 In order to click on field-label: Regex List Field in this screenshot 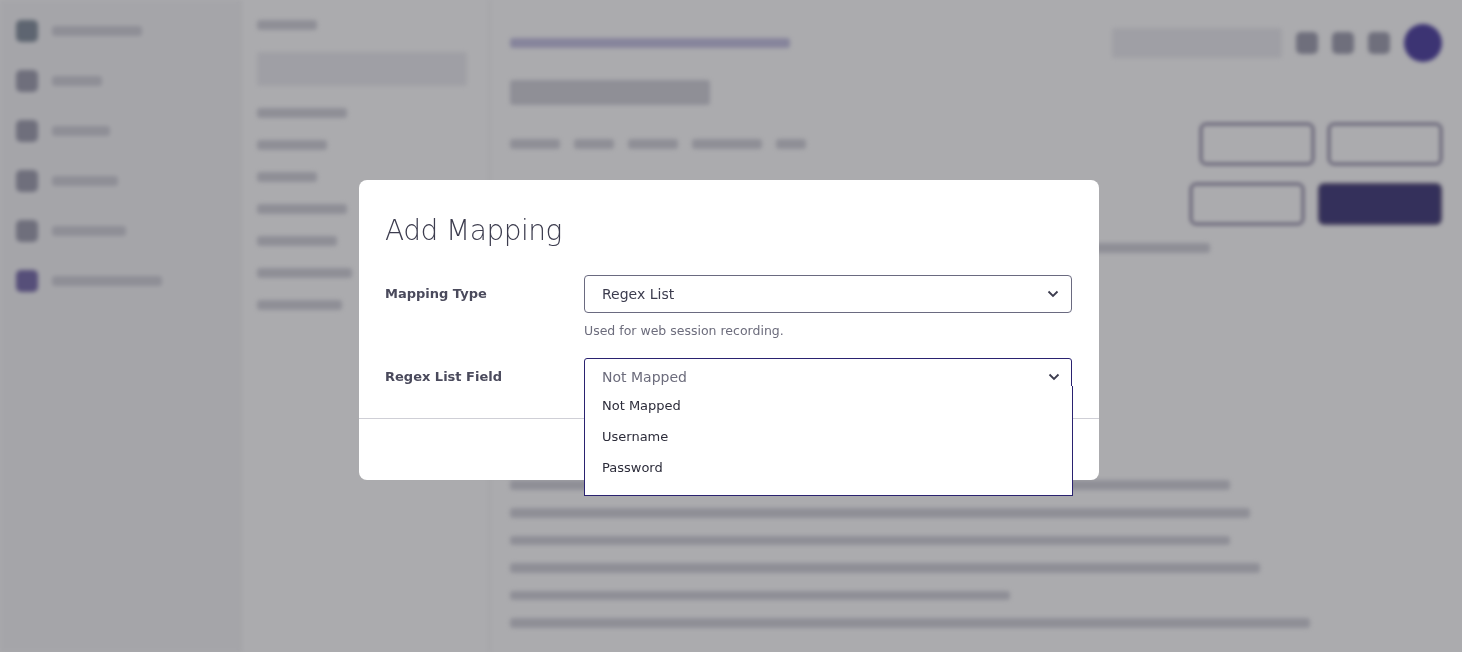, I will do `click(444, 377)`.